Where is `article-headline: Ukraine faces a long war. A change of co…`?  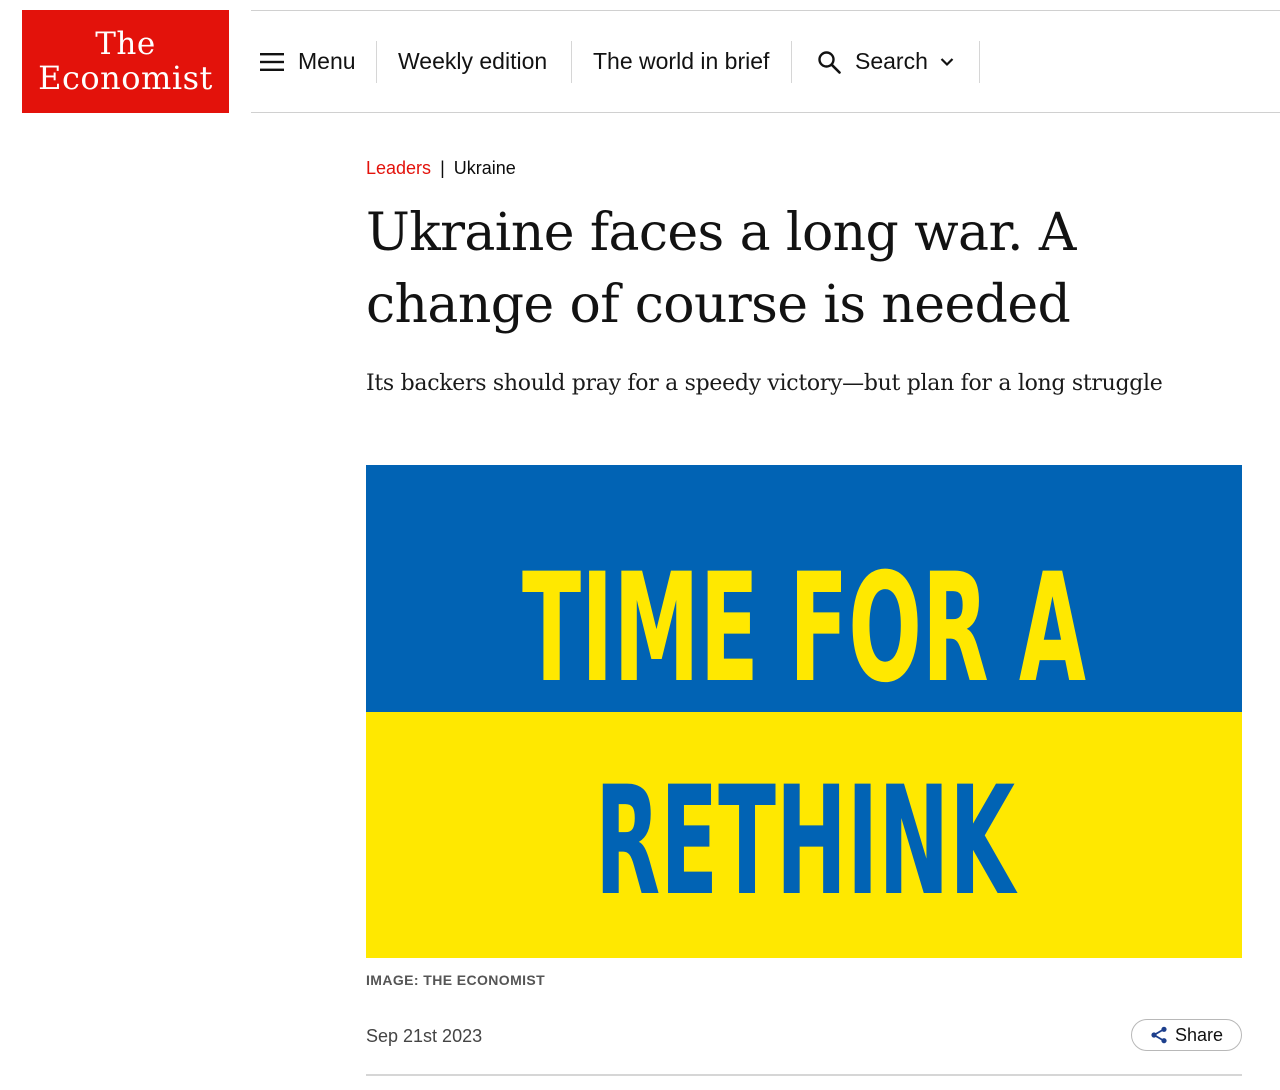
article-headline: Ukraine faces a long war. A change of co… is located at coordinates (721, 269).